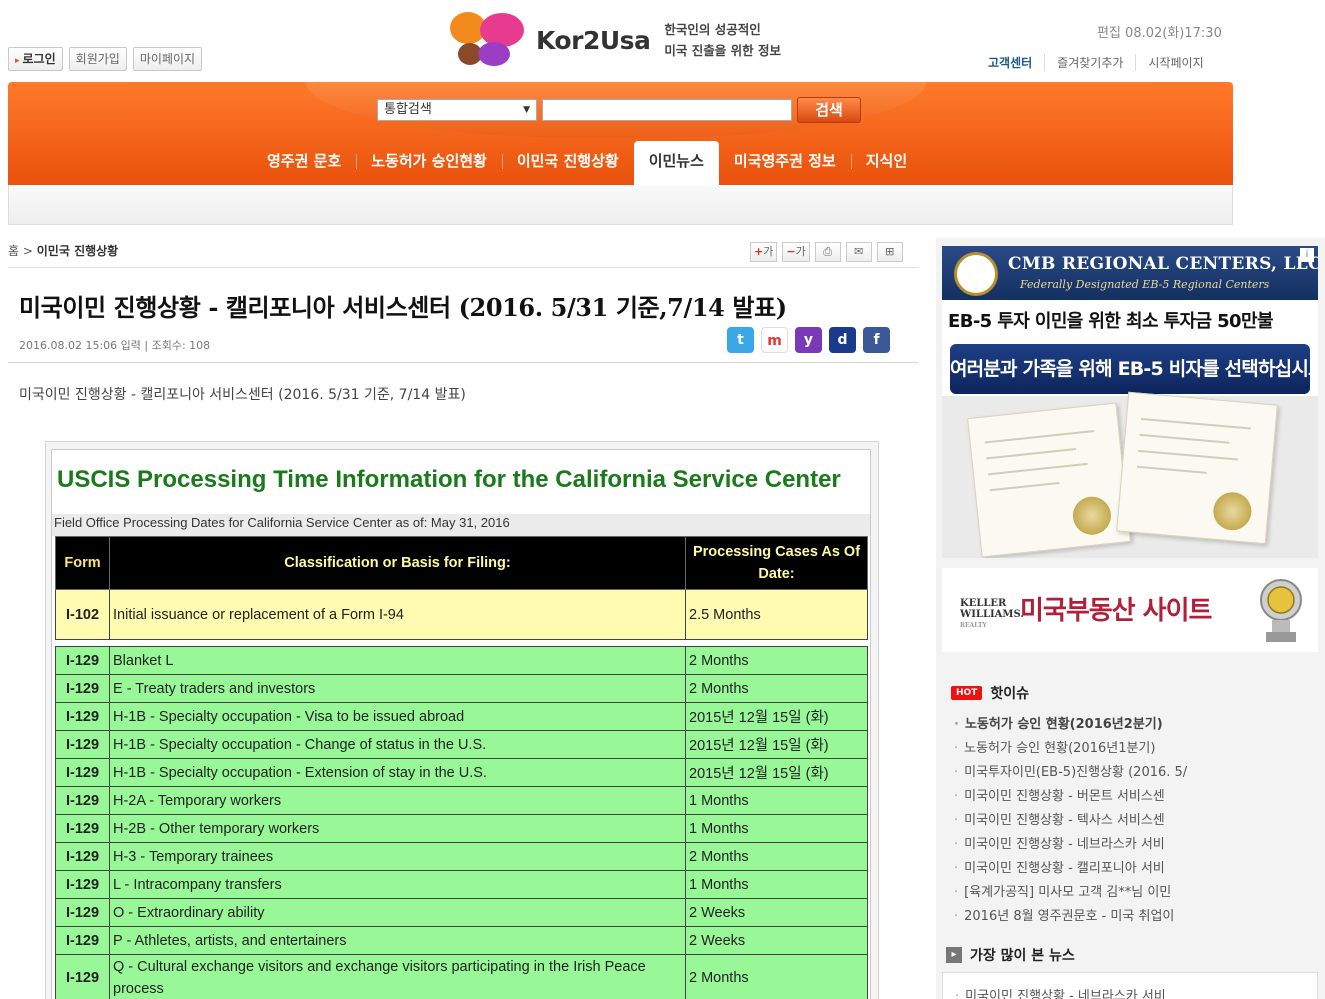 This screenshot has height=999, width=1325. Describe the element at coordinates (408, 109) in the screenshot. I see `search-scope-value: 통합검색` at that location.